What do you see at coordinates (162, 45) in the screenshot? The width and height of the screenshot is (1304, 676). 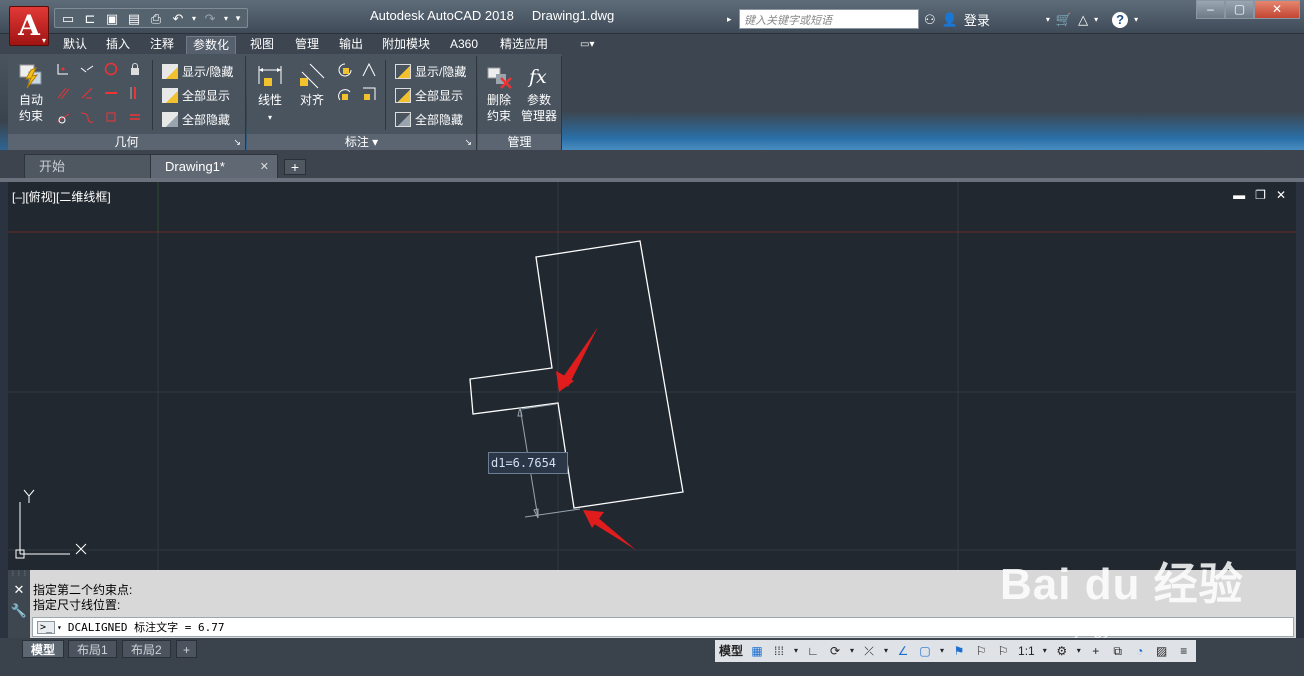 I see `tab-annotate: 注释` at bounding box center [162, 45].